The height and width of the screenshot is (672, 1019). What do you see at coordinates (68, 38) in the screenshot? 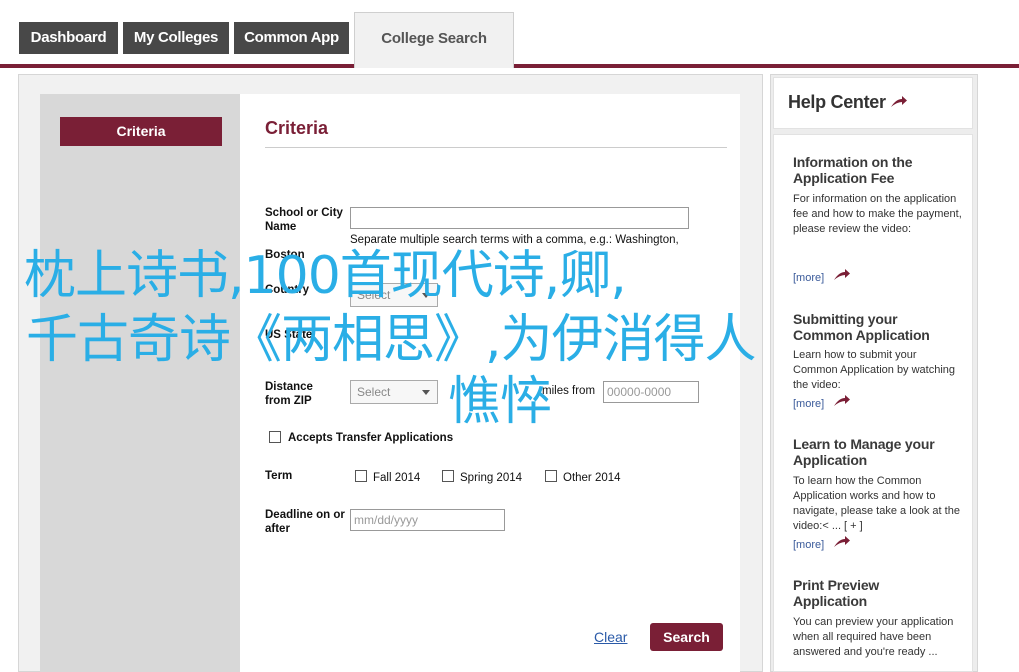
I see `tab-dashboard: Dashboard` at bounding box center [68, 38].